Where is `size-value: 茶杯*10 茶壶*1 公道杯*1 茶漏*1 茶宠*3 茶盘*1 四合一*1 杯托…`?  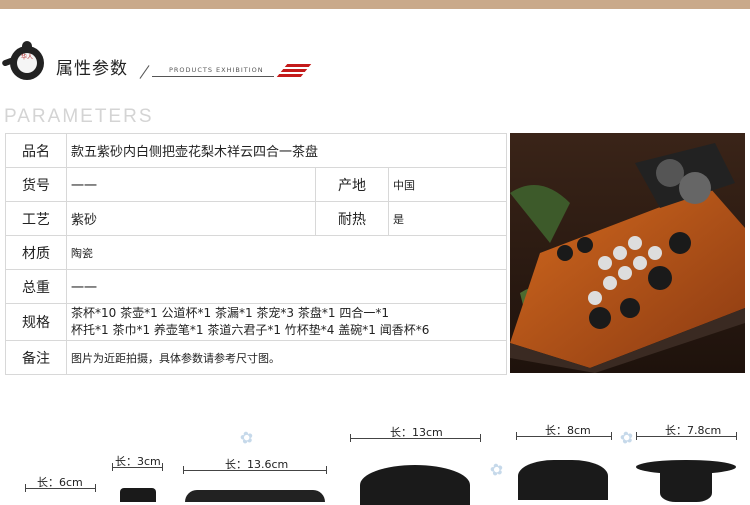 size-value: 茶杯*10 茶壶*1 公道杯*1 茶漏*1 茶宠*3 茶盘*1 四合一*1 杯托… is located at coordinates (286, 322).